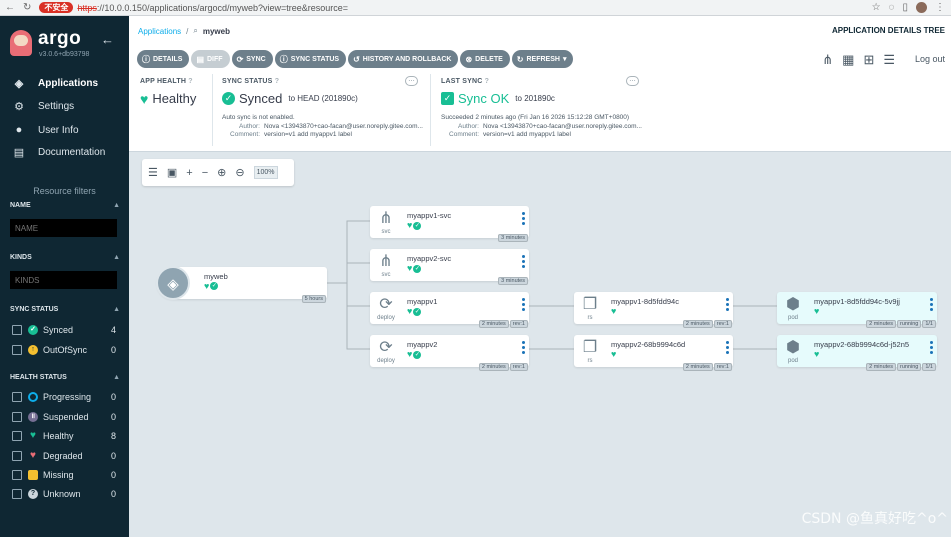  What do you see at coordinates (65, 309) in the screenshot?
I see `sync-status-filter-header: SYNC STATUS ▲` at bounding box center [65, 309].